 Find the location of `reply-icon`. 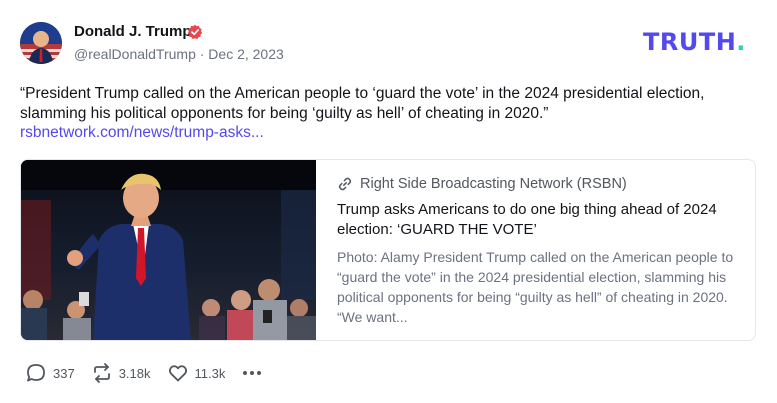

reply-icon is located at coordinates (36, 373).